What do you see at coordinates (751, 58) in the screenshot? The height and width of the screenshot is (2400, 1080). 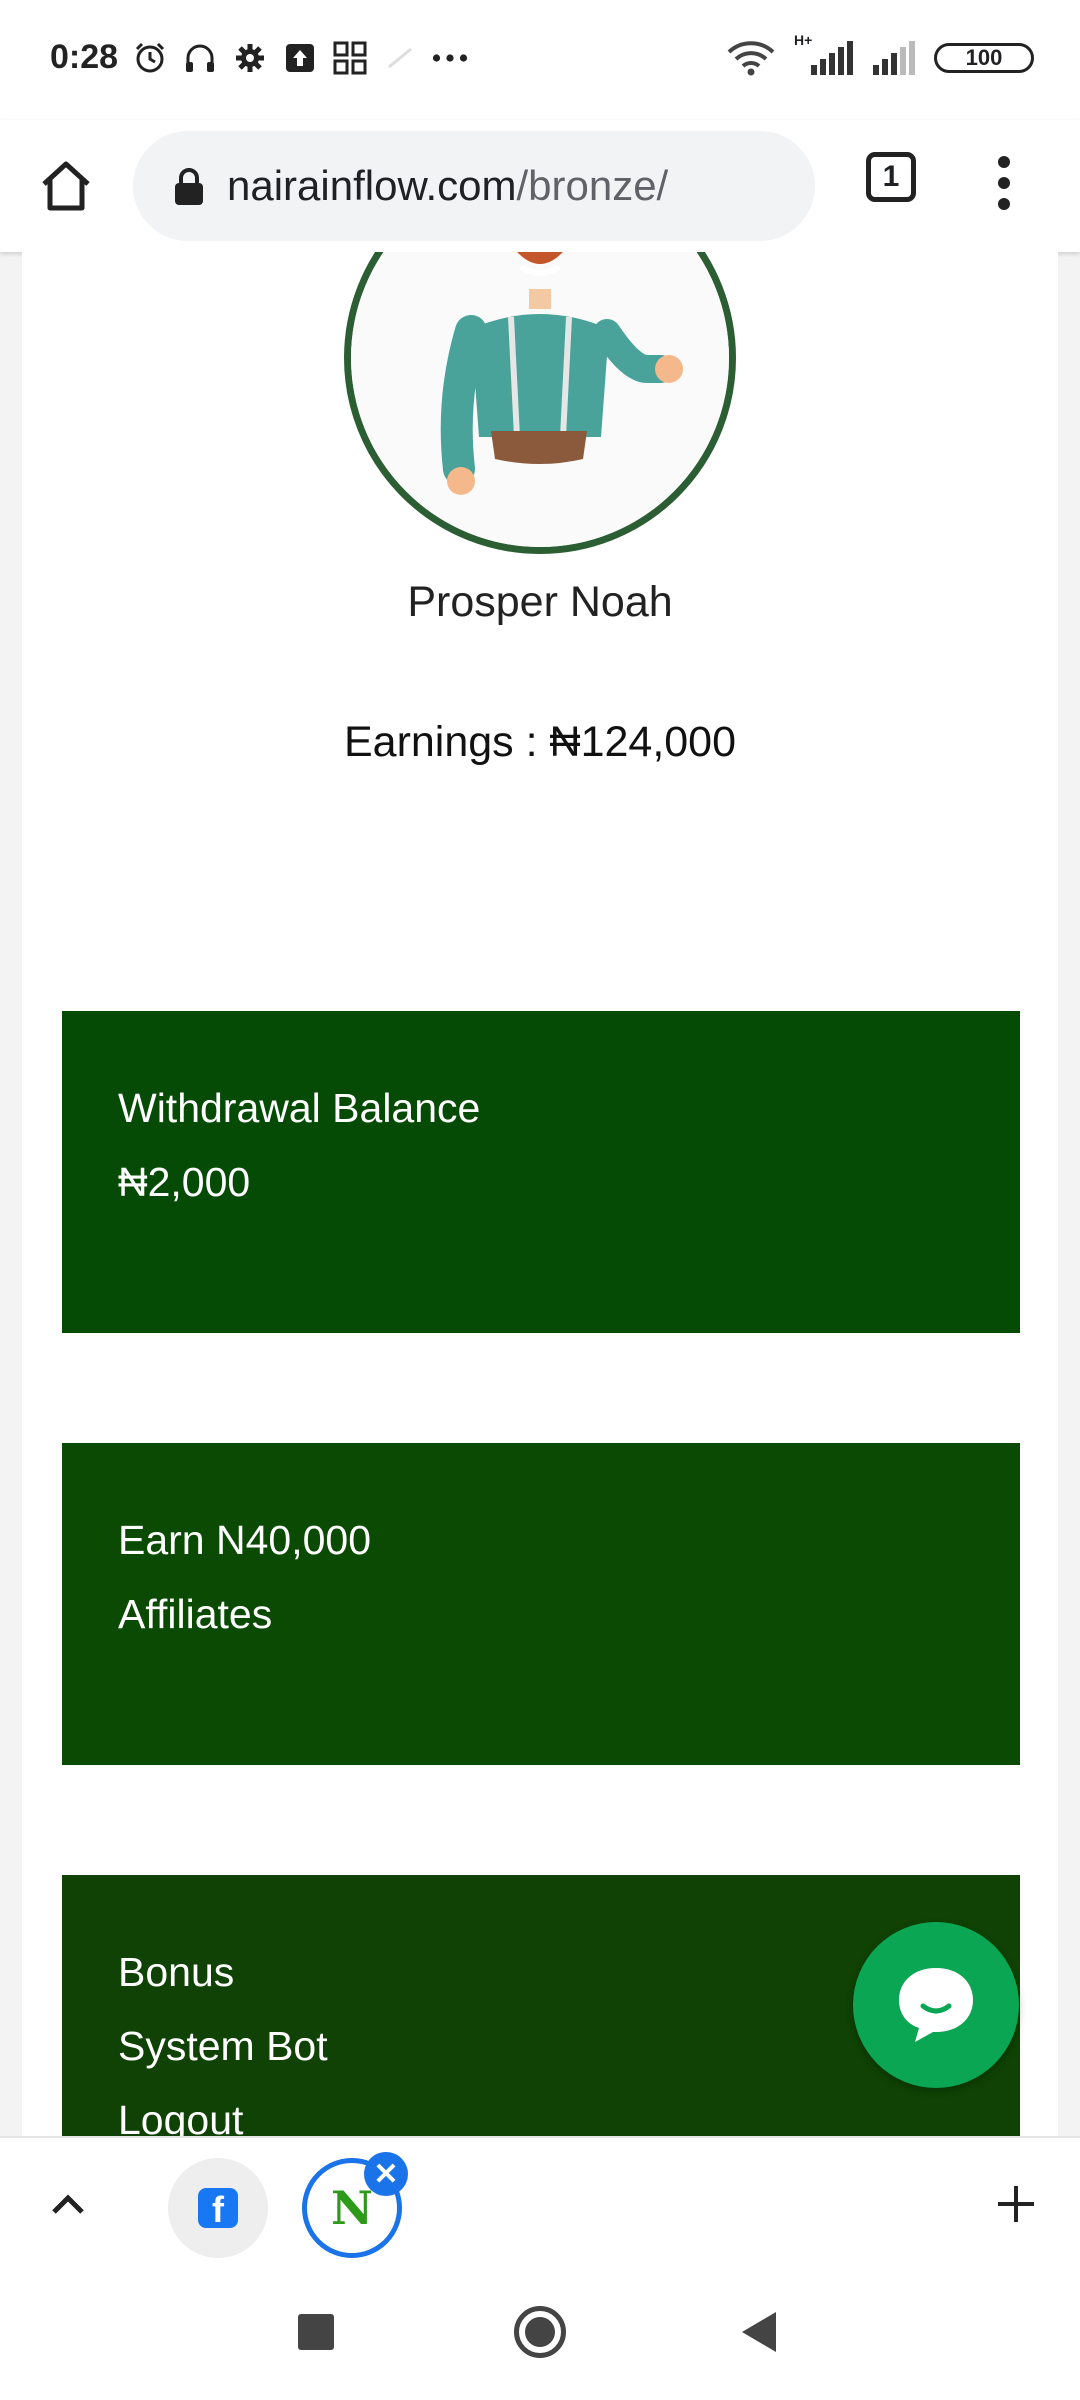 I see `wifi-icon` at bounding box center [751, 58].